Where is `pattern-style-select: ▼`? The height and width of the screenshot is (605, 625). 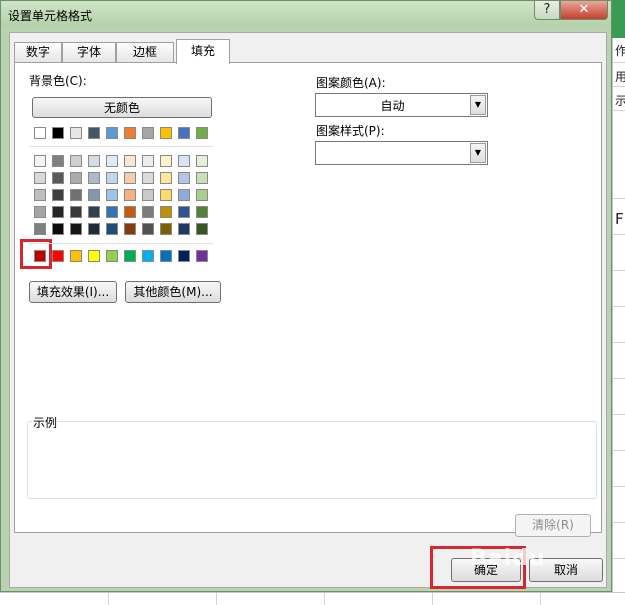 pattern-style-select: ▼ is located at coordinates (401, 153).